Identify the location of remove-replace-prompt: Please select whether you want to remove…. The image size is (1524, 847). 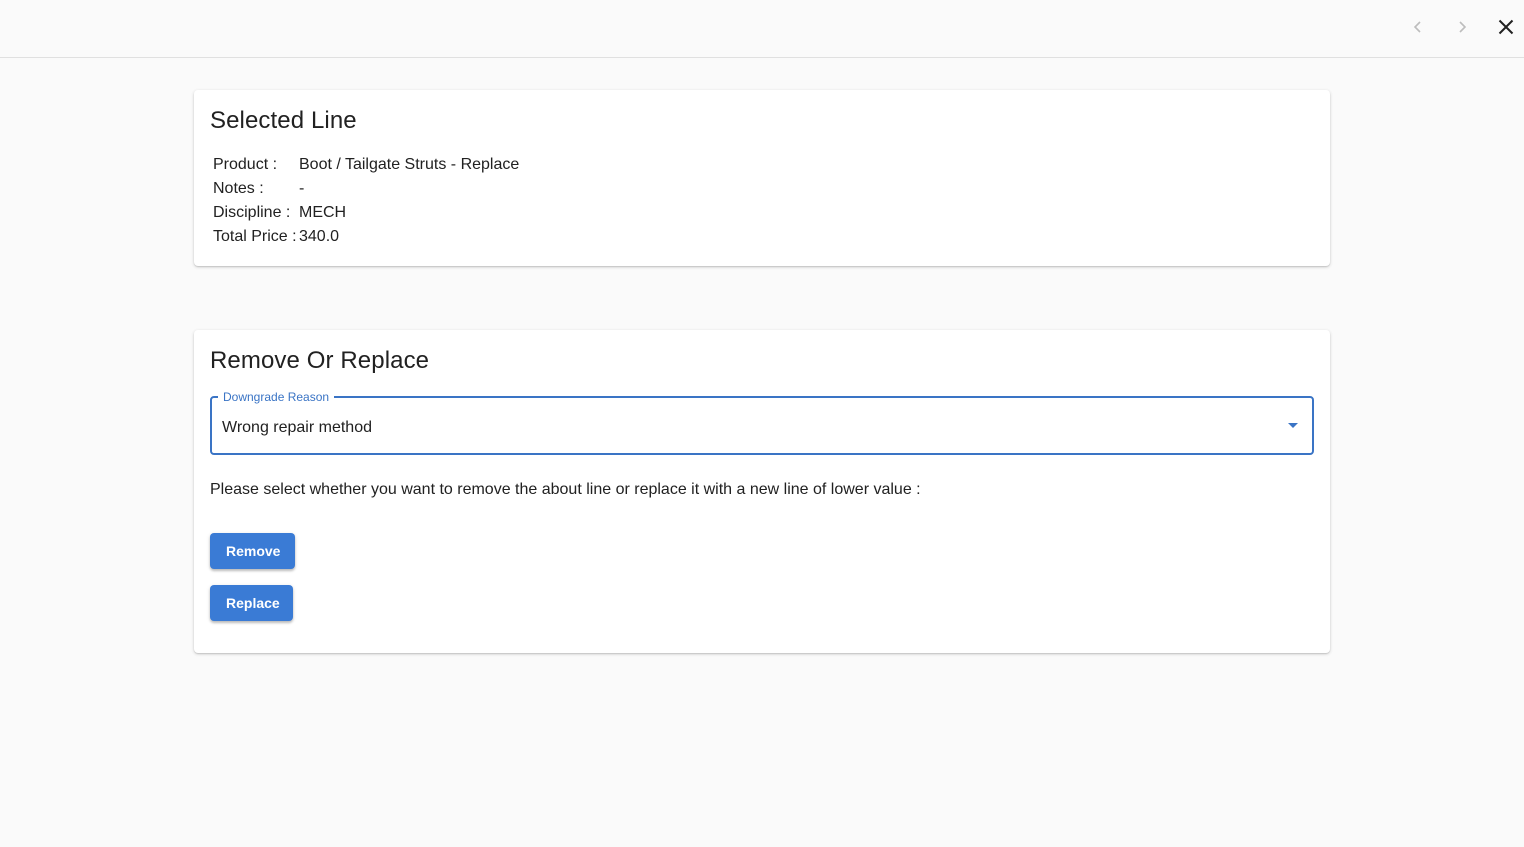
(565, 489).